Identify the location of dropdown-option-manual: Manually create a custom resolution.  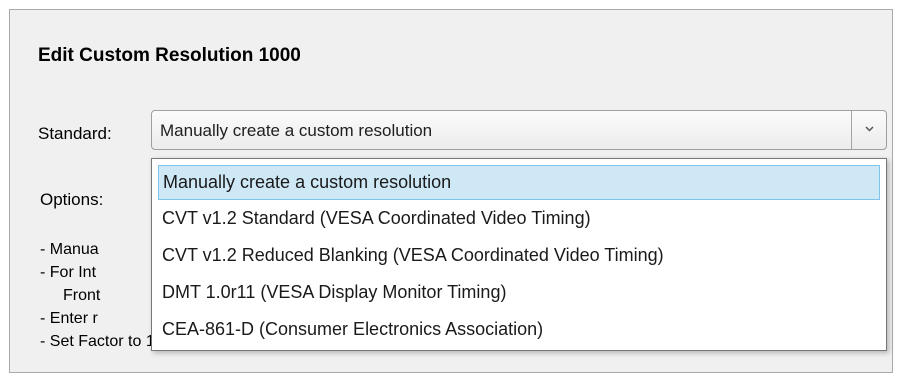
(519, 182).